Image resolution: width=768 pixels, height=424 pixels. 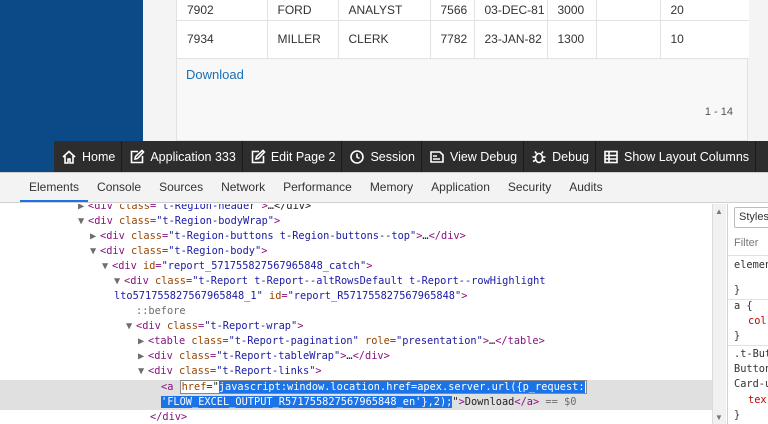 I want to click on table-cell: 03-DEC-81, so click(x=511, y=10).